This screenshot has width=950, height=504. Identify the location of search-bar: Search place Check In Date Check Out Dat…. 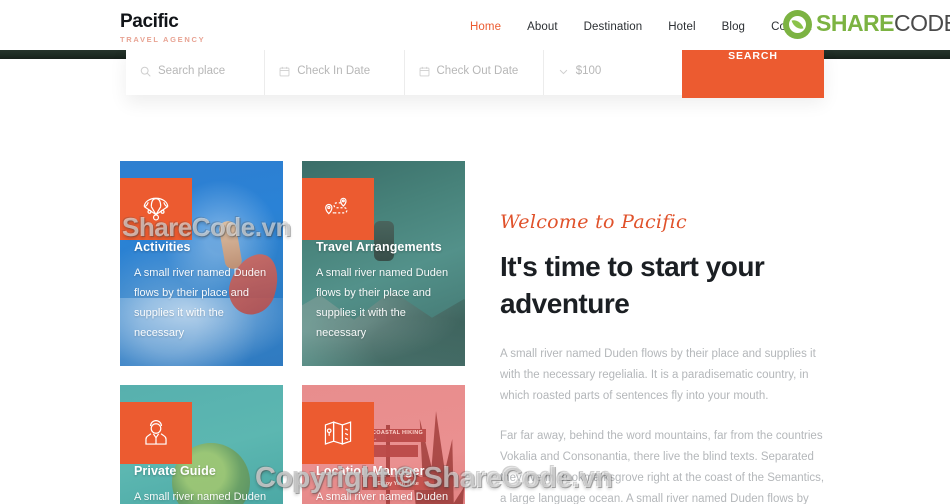
(475, 72).